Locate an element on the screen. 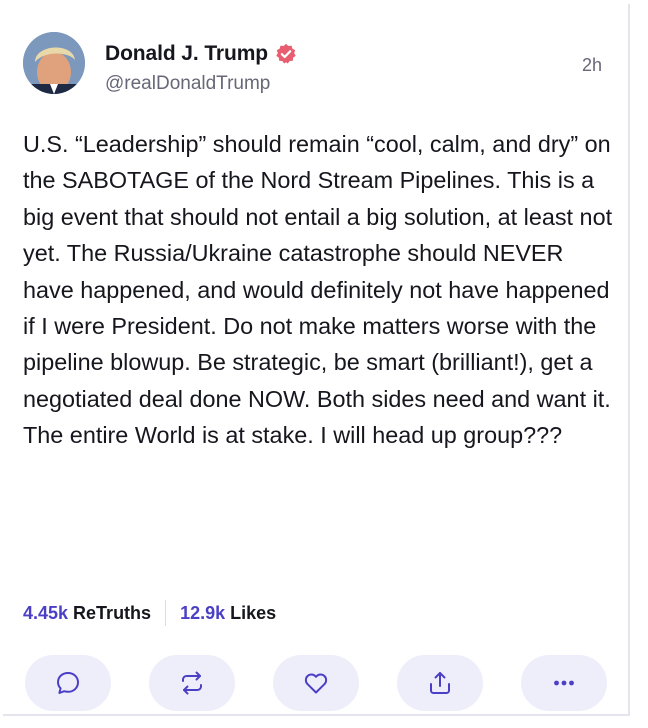 Image resolution: width=648 pixels, height=728 pixels. more-button is located at coordinates (564, 683).